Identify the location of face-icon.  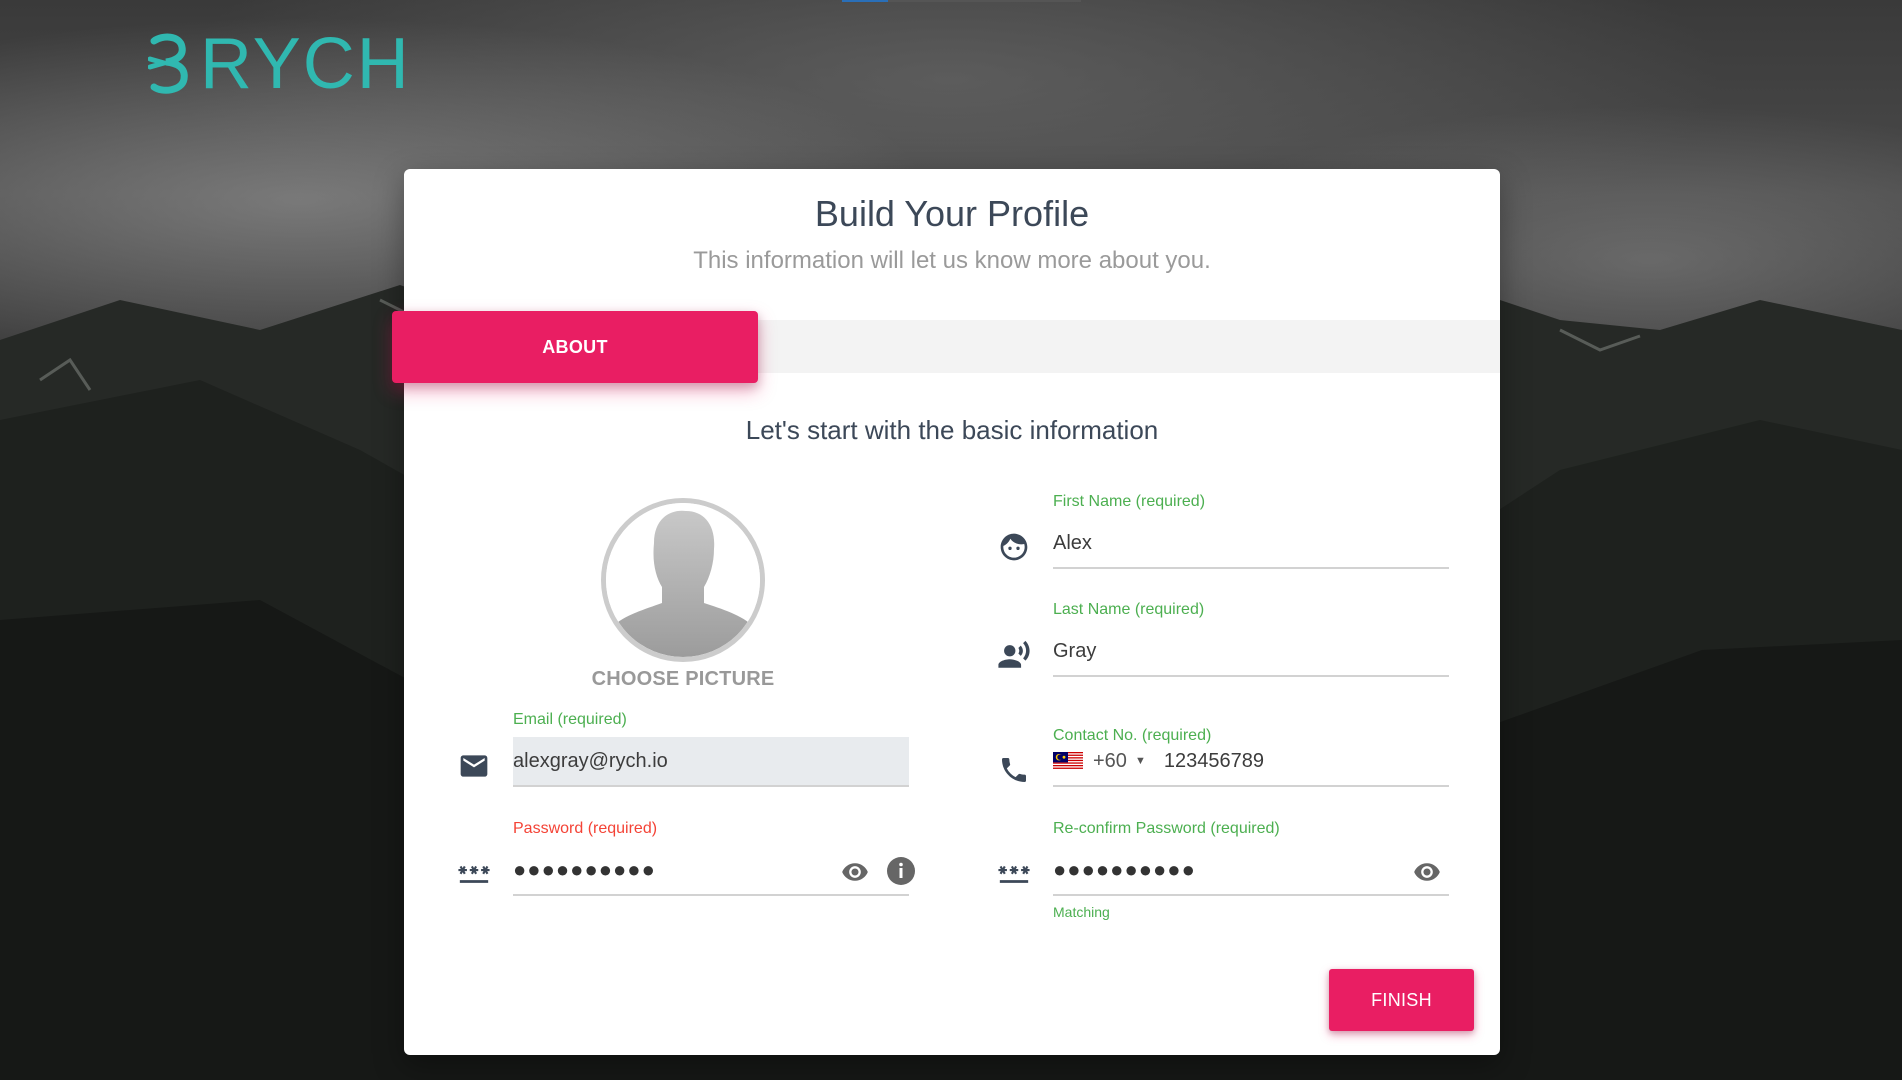
(1014, 547).